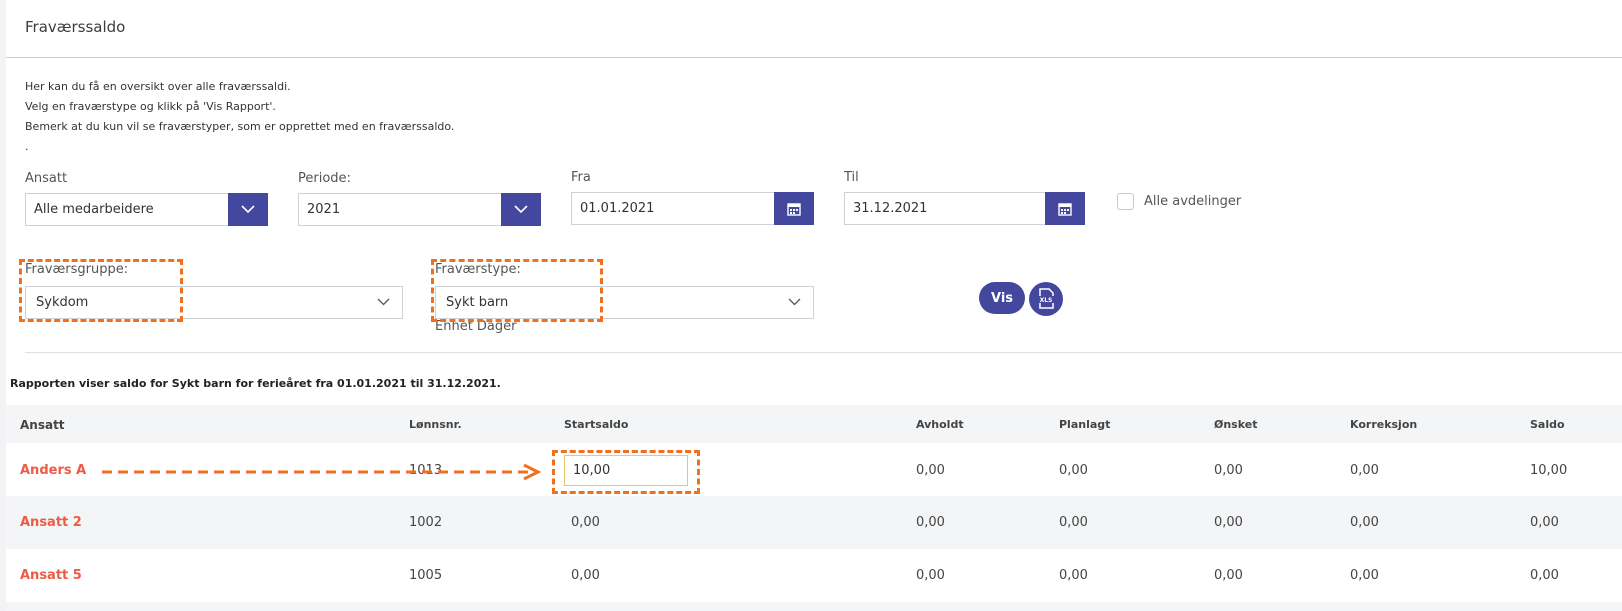 The height and width of the screenshot is (611, 1622). I want to click on til-date-input: 31.12.2021, so click(945, 208).